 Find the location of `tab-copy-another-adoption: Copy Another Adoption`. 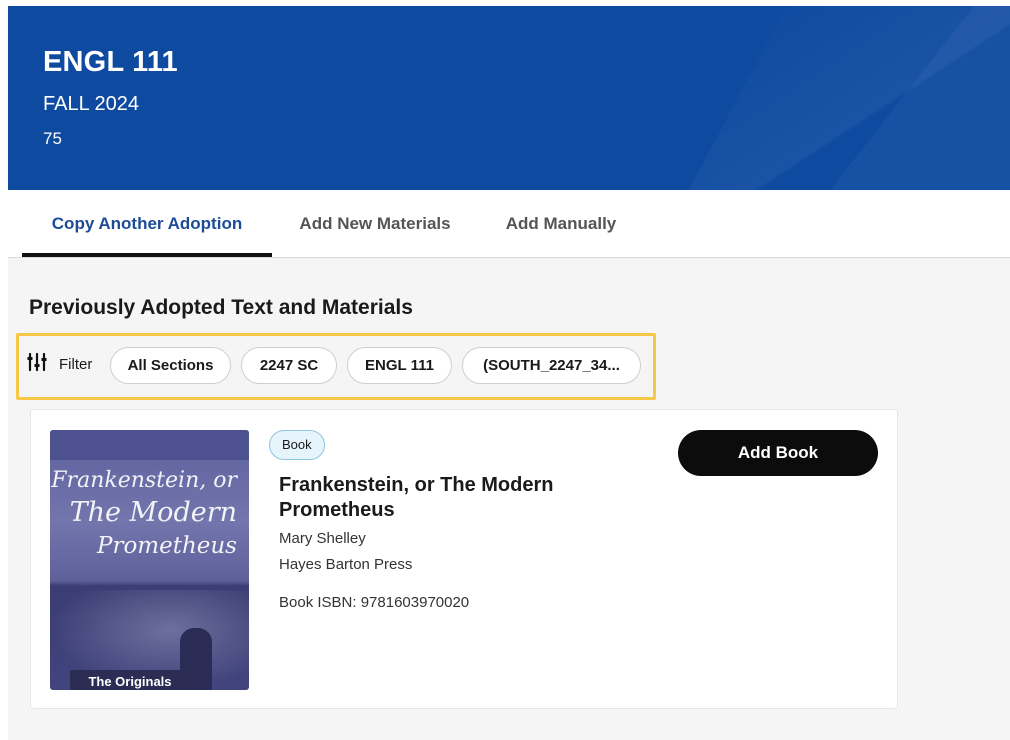

tab-copy-another-adoption: Copy Another Adoption is located at coordinates (147, 224).